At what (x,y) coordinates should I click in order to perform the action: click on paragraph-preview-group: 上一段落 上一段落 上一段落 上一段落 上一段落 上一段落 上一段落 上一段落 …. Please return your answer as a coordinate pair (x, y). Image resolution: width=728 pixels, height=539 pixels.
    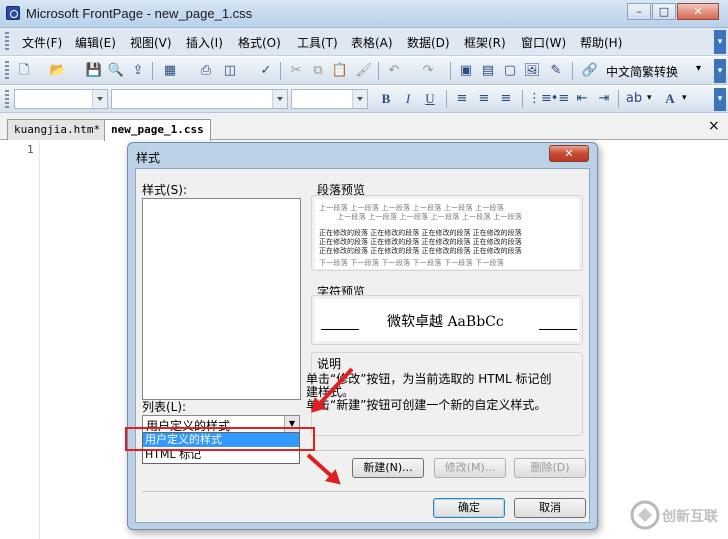
    Looking at the image, I should click on (447, 233).